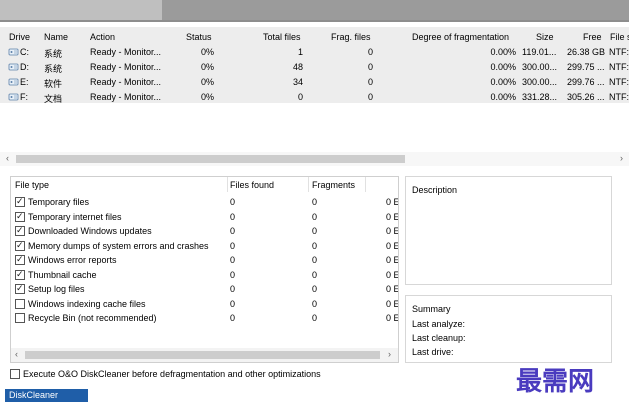 The width and height of the screenshot is (629, 409). Describe the element at coordinates (204, 276) in the screenshot. I see `file-type-row: ✓ Thumbnail cache 0 0 0 E` at that location.